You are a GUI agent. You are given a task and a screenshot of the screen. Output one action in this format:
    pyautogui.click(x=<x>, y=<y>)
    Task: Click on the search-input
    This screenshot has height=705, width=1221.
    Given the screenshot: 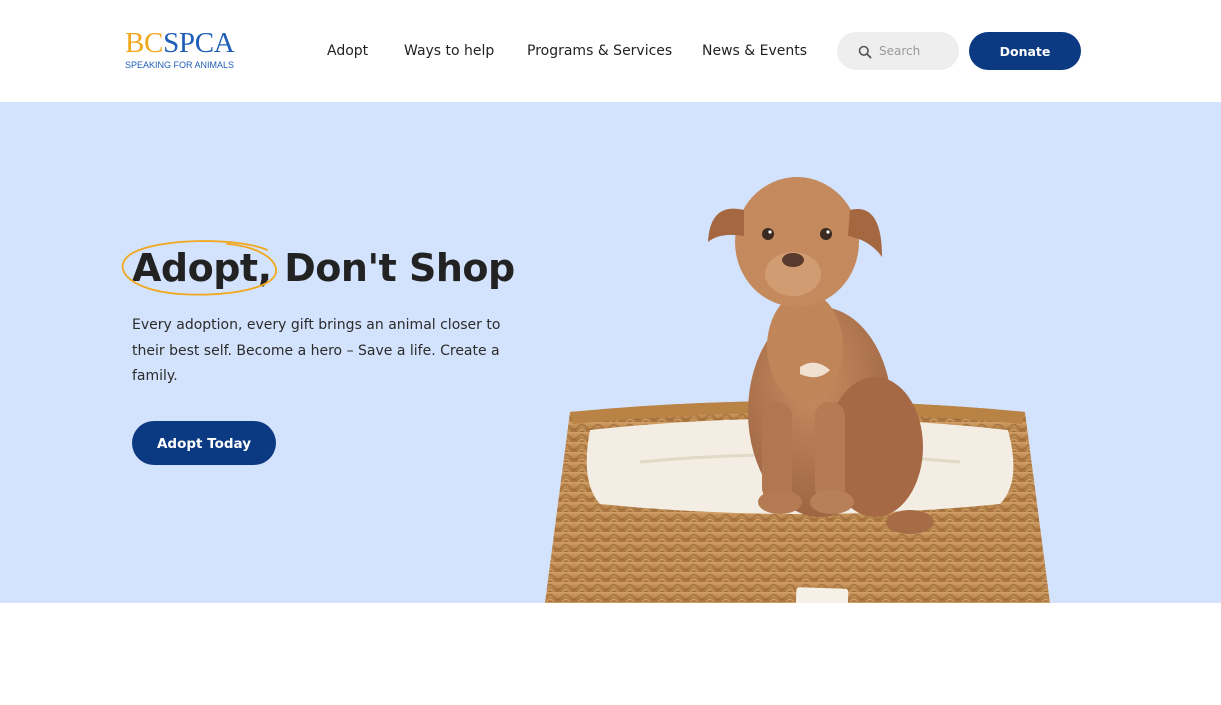 What is the action you would take?
    pyautogui.click(x=915, y=51)
    